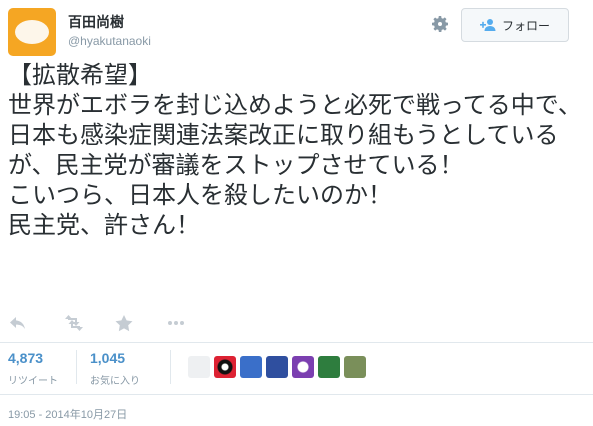  What do you see at coordinates (109, 41) in the screenshot?
I see `author-handle: @hyakutanaoki` at bounding box center [109, 41].